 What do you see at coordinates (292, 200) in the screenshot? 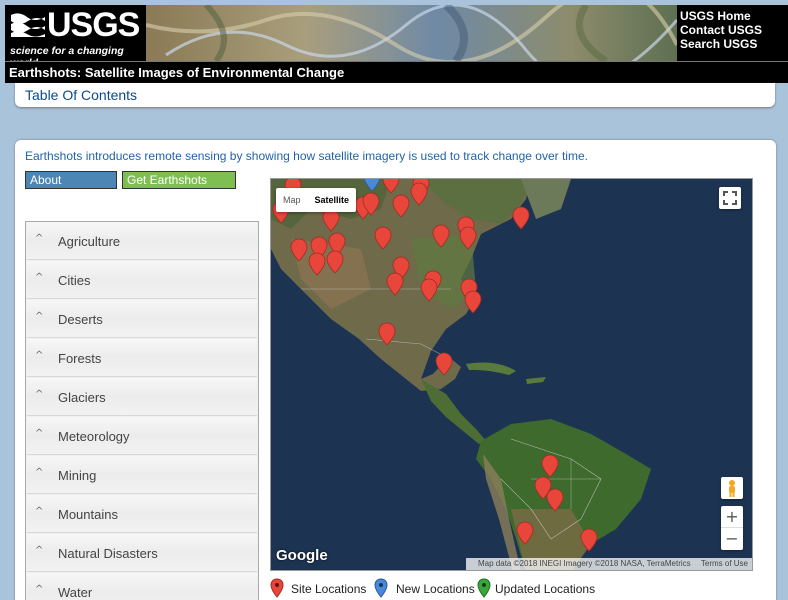
I see `map-type-map-button: Map` at bounding box center [292, 200].